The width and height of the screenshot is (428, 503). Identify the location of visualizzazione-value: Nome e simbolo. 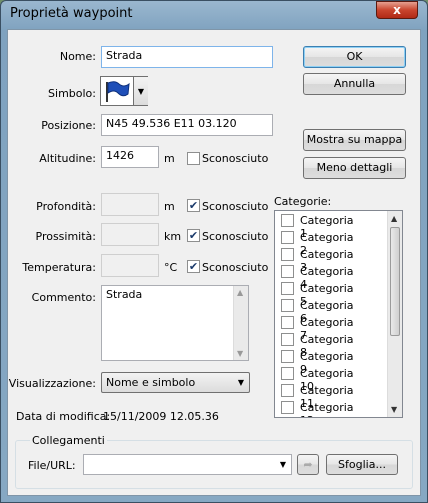
(151, 382).